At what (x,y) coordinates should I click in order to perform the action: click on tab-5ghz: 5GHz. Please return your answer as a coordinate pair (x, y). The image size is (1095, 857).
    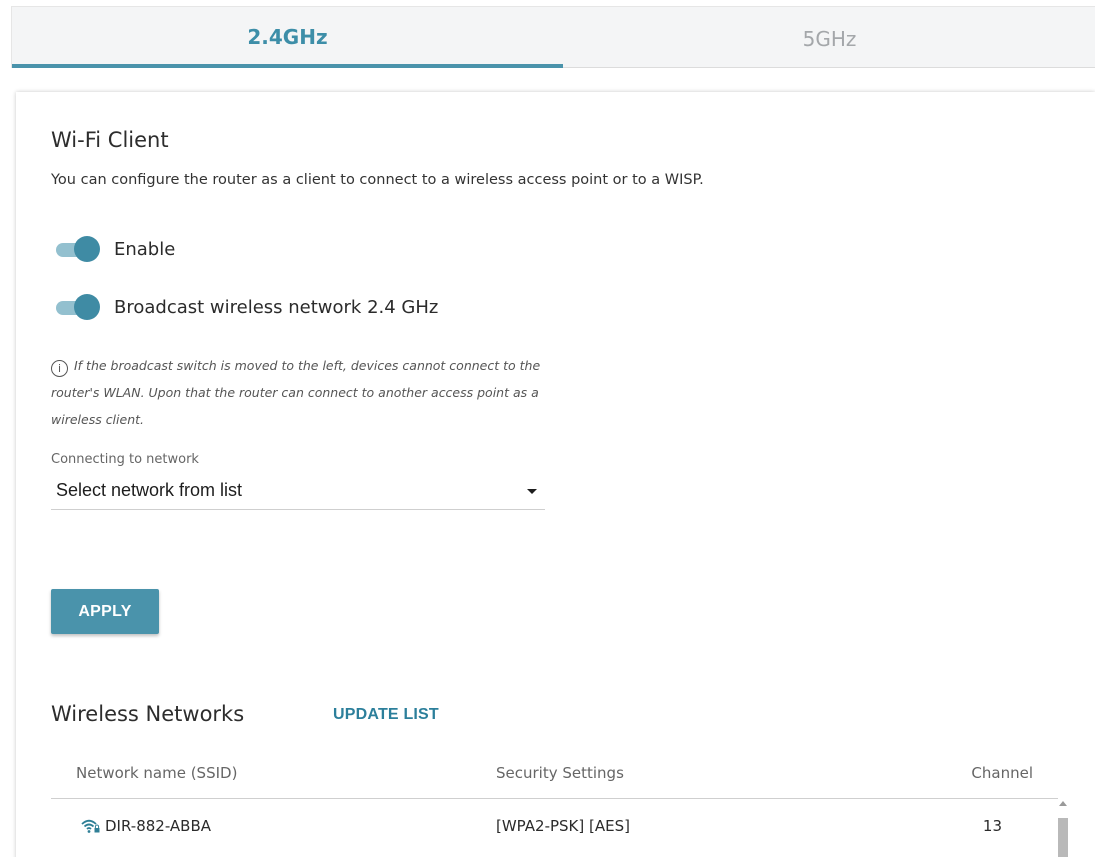
    Looking at the image, I should click on (829, 37).